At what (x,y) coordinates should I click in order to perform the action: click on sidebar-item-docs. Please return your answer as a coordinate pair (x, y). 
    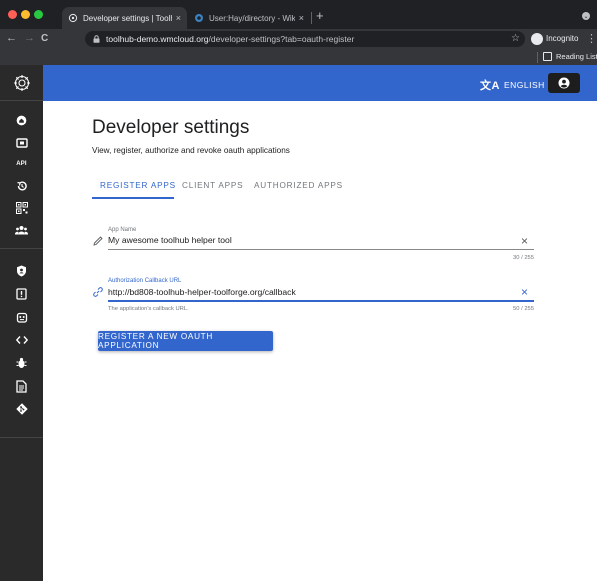
    Looking at the image, I should click on (21, 386).